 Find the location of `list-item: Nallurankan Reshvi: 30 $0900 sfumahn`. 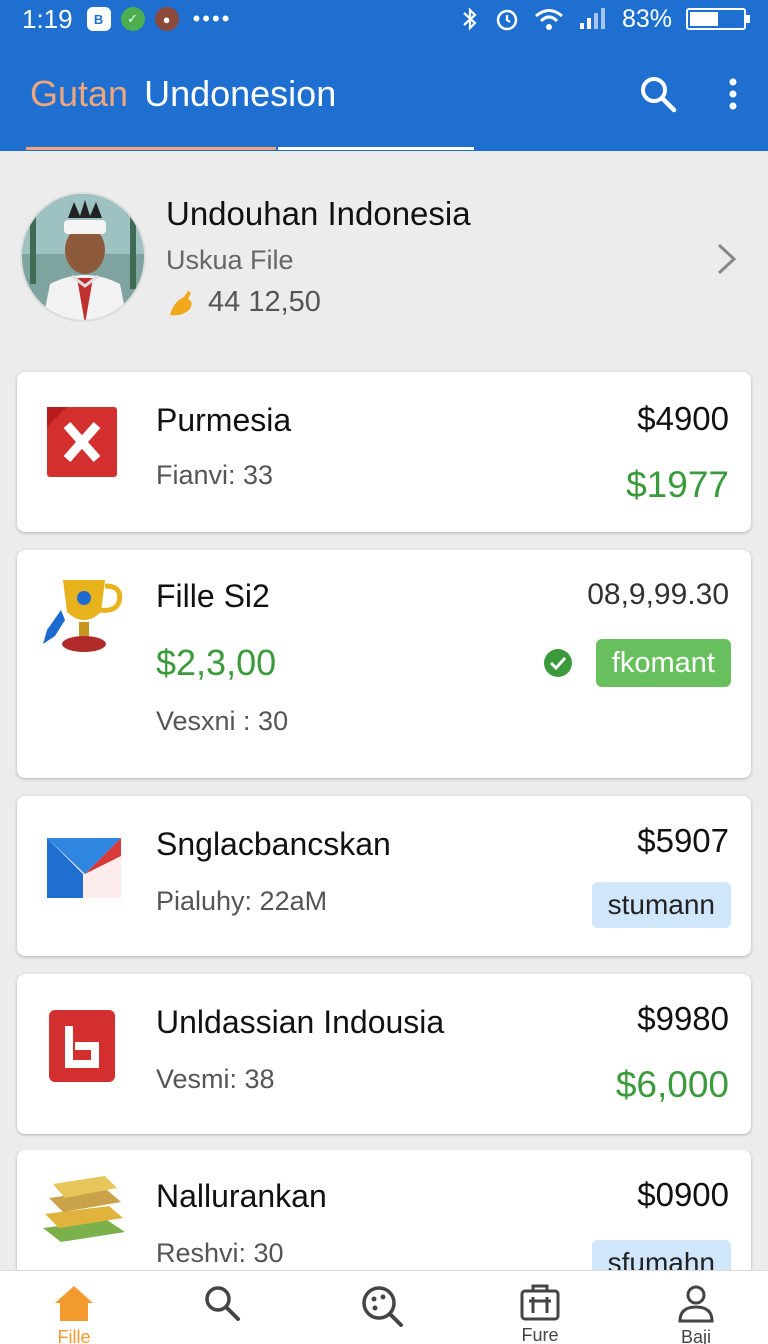

list-item: Nallurankan Reshvi: 30 $0900 sfumahn is located at coordinates (384, 1210).